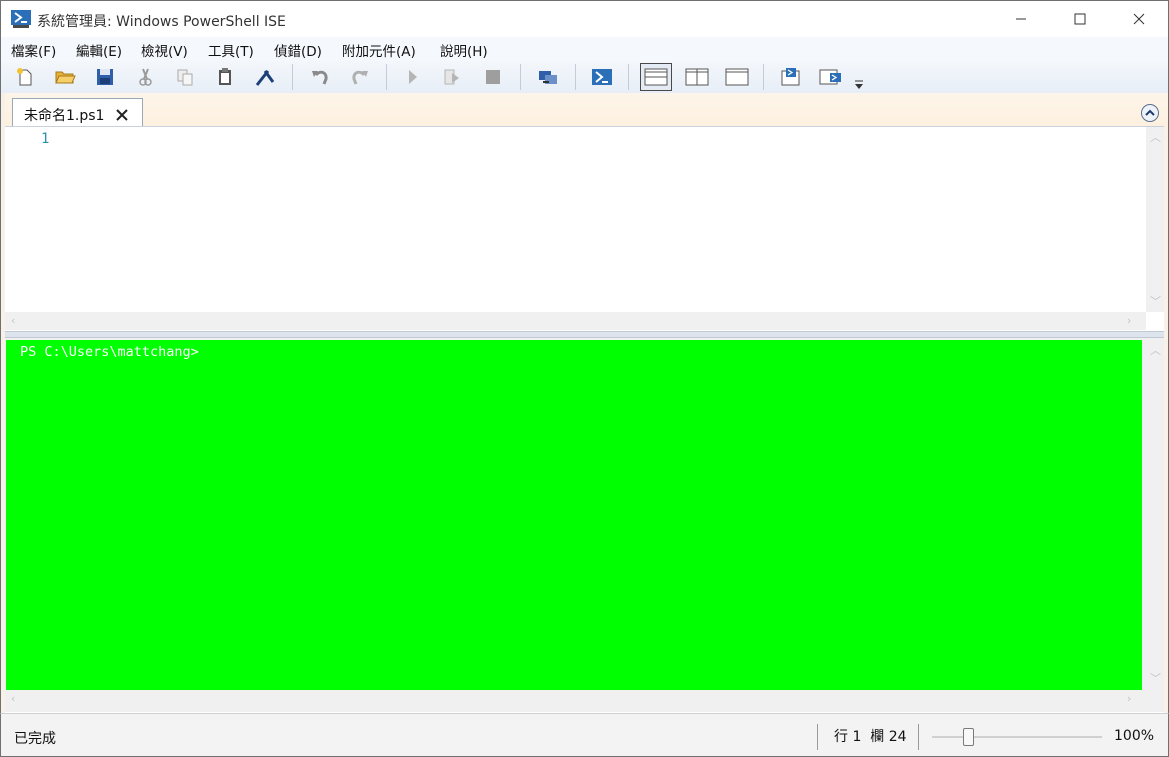 This screenshot has height=757, width=1169. I want to click on zoom-slider-thumb, so click(968, 737).